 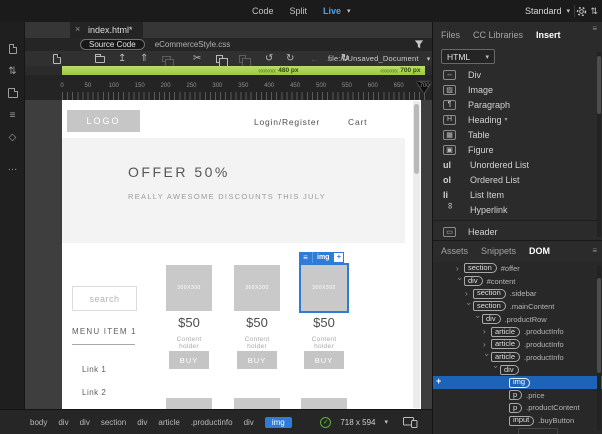 What do you see at coordinates (599, 348) in the screenshot?
I see `dom-scrollbar` at bounding box center [599, 348].